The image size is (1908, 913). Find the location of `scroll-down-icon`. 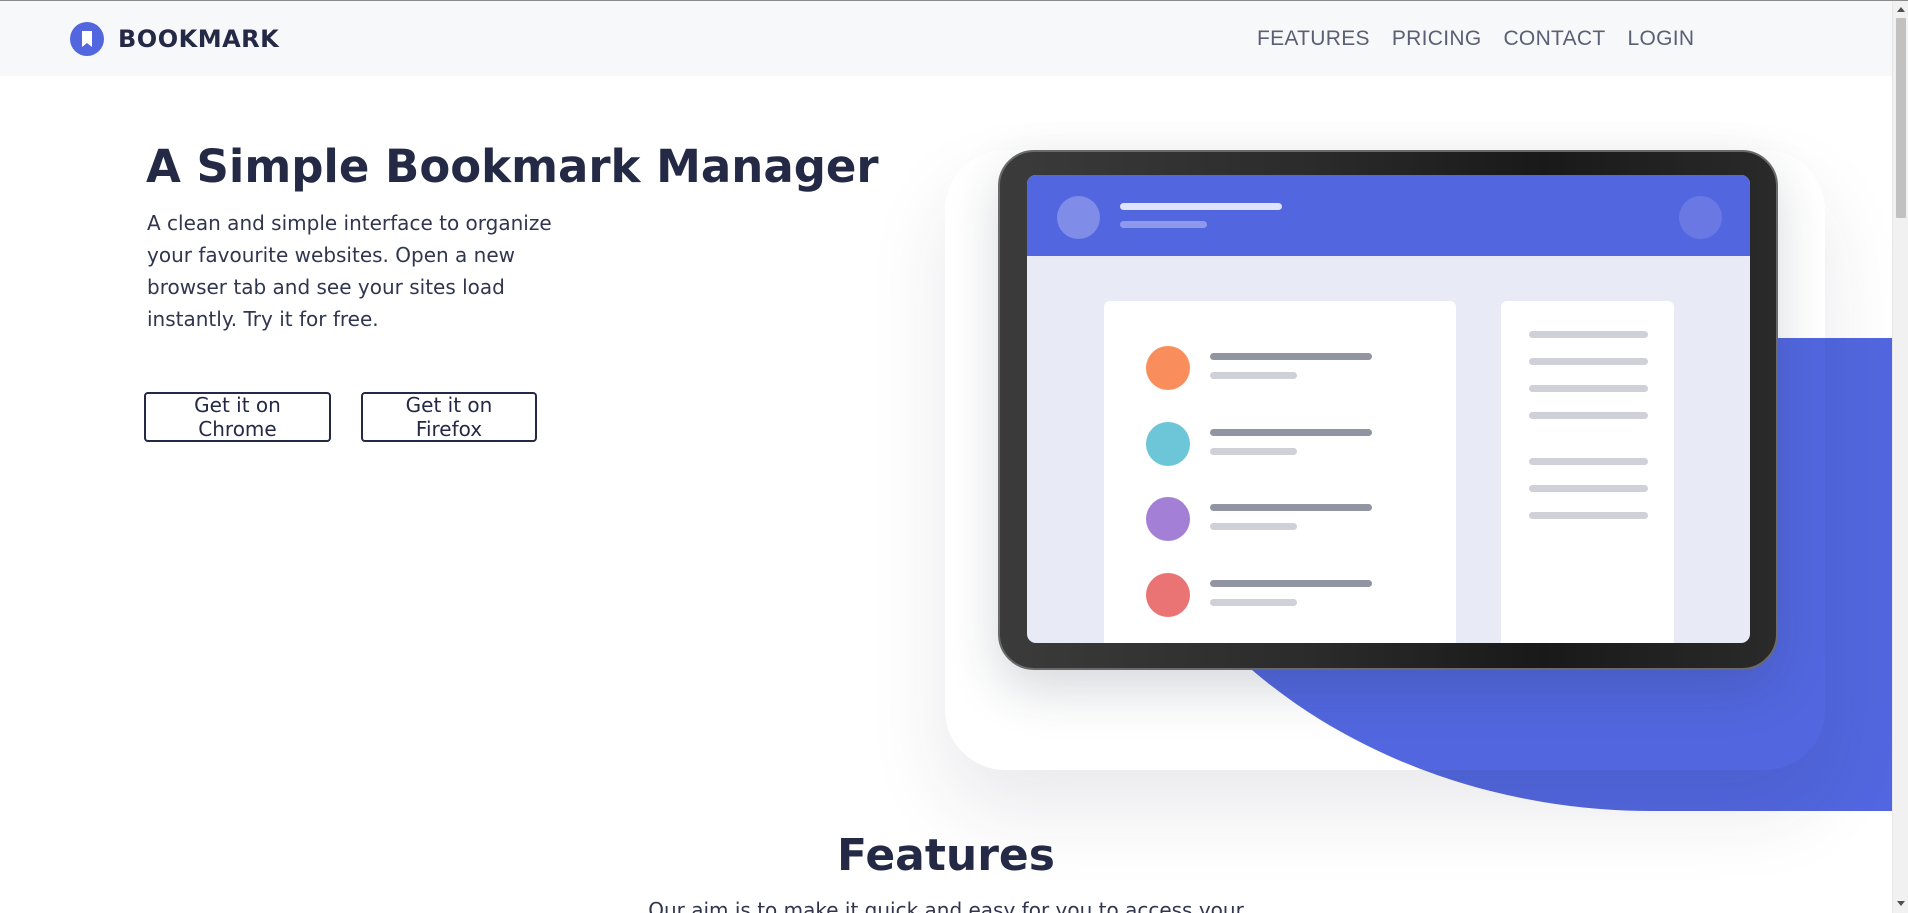

scroll-down-icon is located at coordinates (1901, 903).